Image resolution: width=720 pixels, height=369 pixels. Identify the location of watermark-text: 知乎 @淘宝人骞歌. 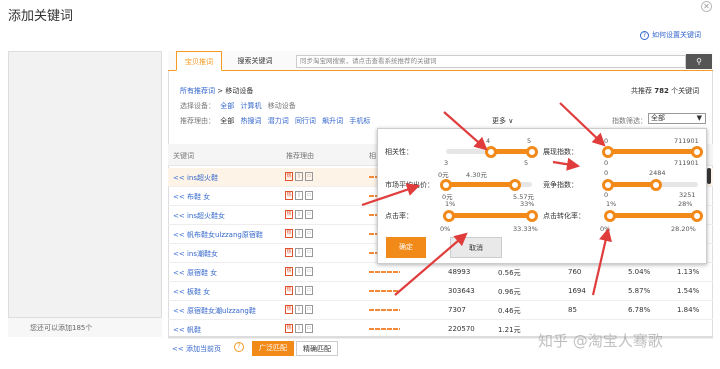
(600, 341).